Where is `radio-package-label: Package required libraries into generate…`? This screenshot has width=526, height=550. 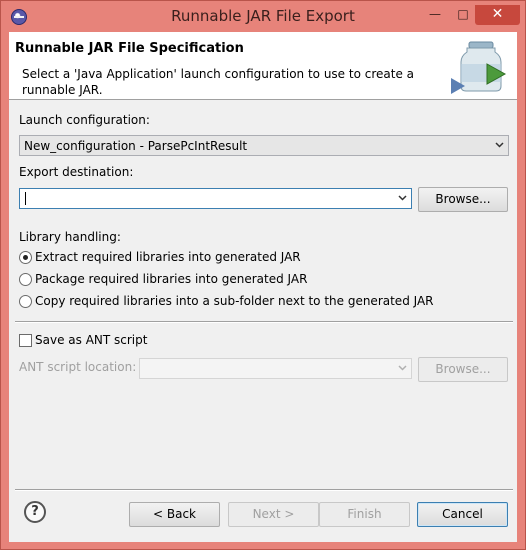 radio-package-label: Package required libraries into generate… is located at coordinates (171, 279).